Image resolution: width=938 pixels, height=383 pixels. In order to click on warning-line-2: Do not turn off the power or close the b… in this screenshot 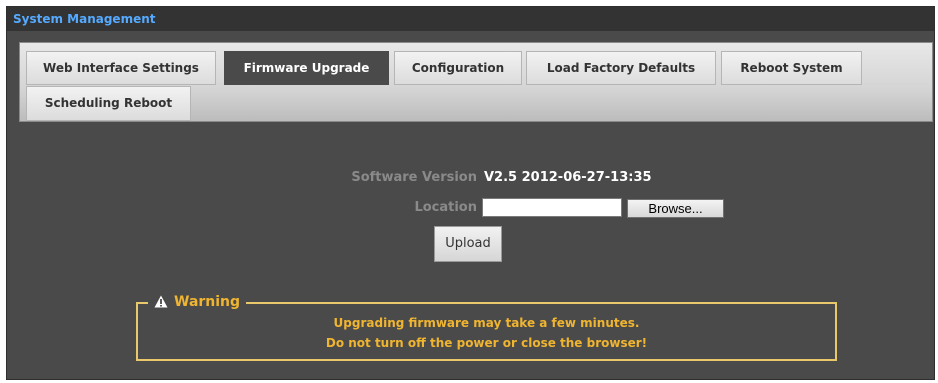, I will do `click(486, 343)`.